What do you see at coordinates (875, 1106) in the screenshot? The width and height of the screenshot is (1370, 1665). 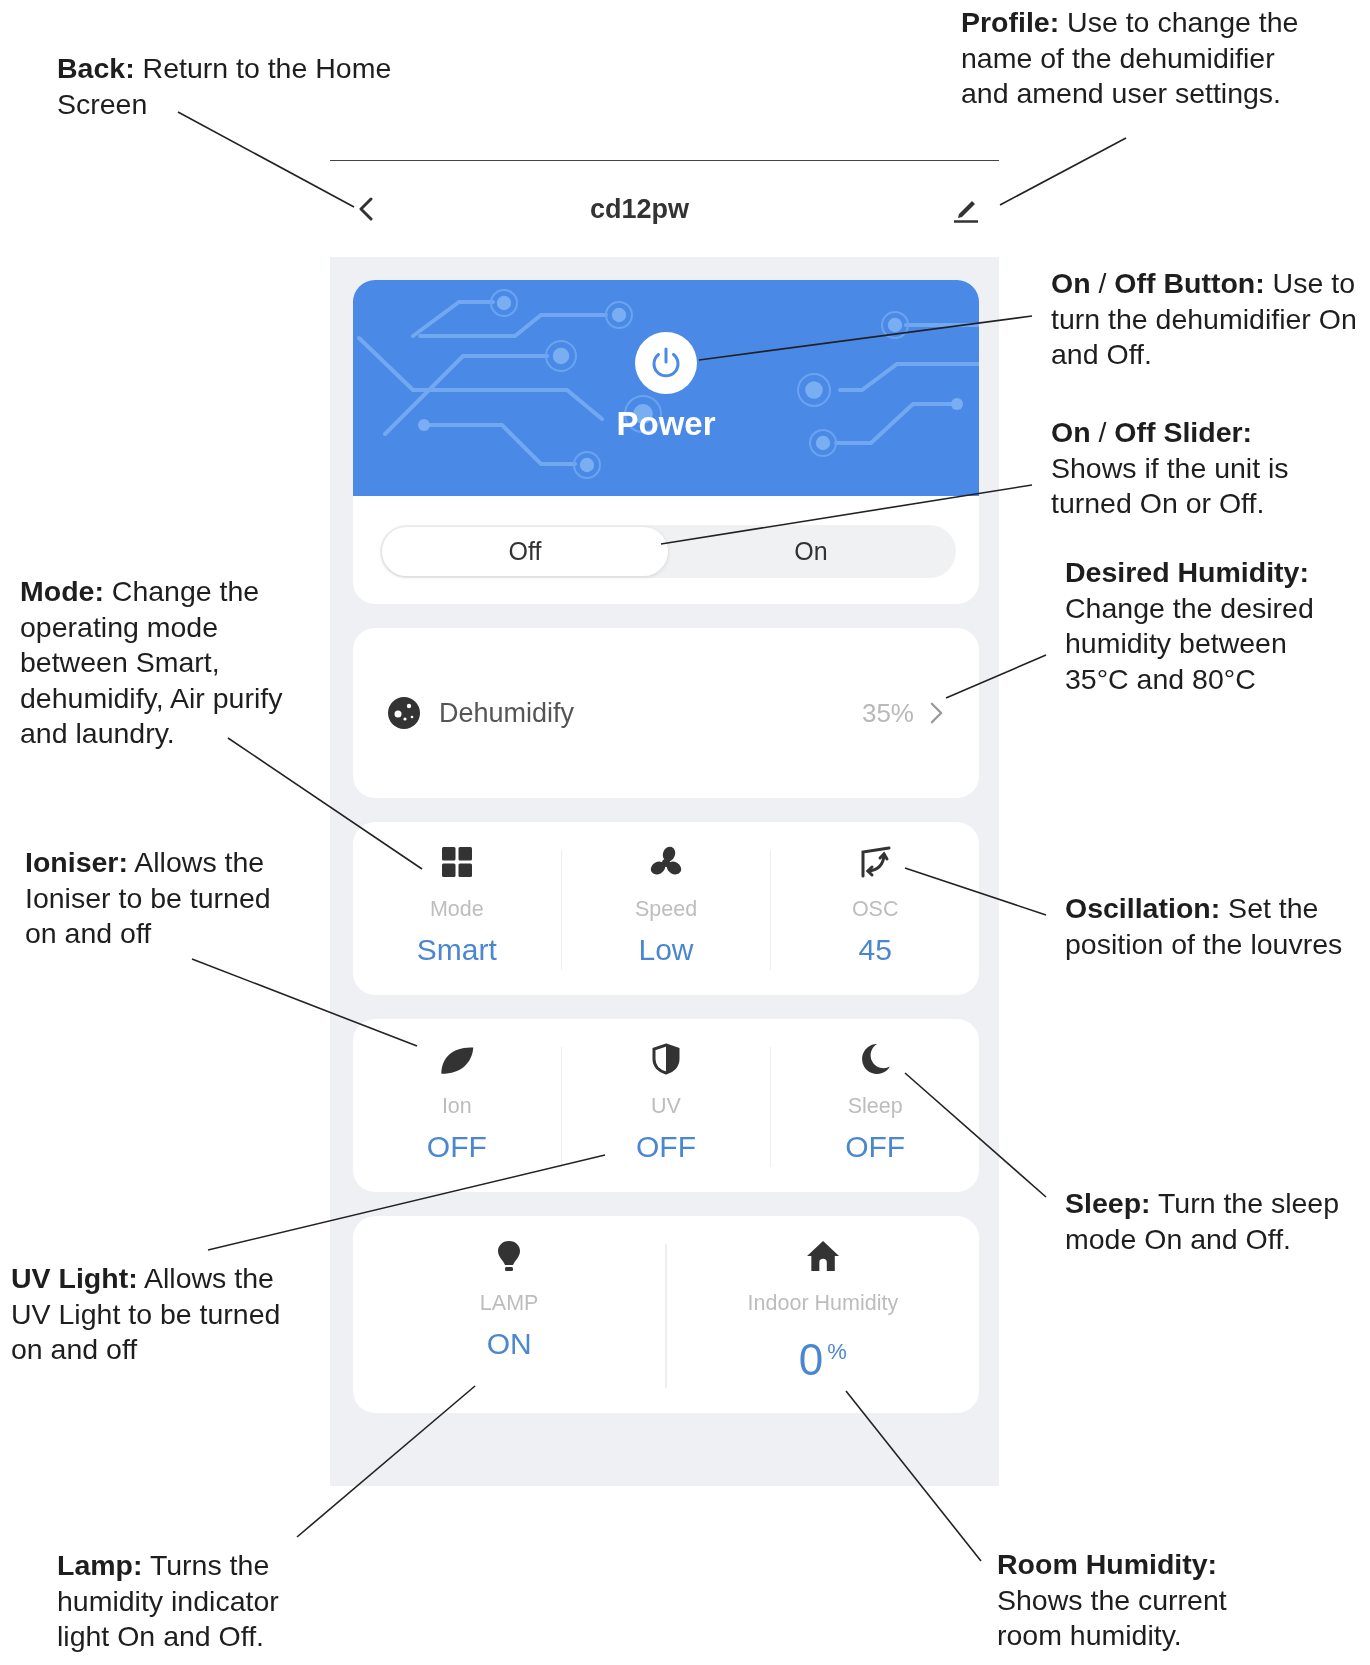 I see `setting-label: Sleep` at bounding box center [875, 1106].